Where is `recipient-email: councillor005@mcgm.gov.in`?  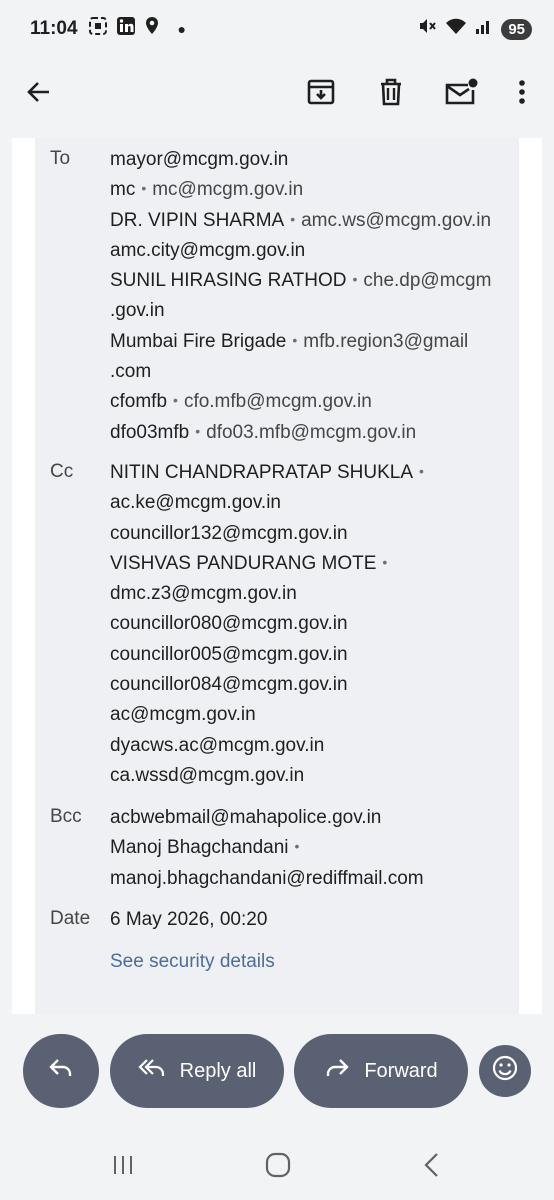 recipient-email: councillor005@mcgm.gov.in is located at coordinates (229, 654).